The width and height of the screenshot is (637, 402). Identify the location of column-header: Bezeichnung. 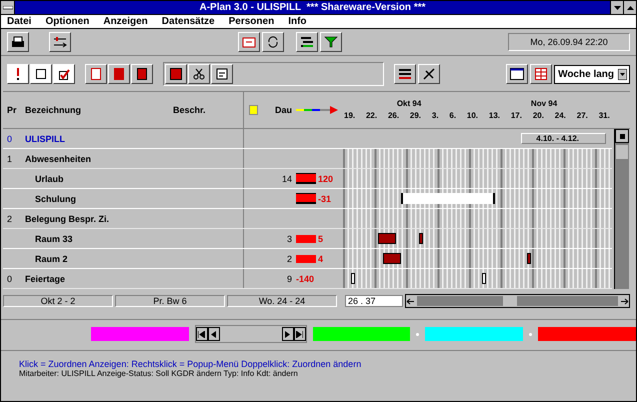
(99, 110).